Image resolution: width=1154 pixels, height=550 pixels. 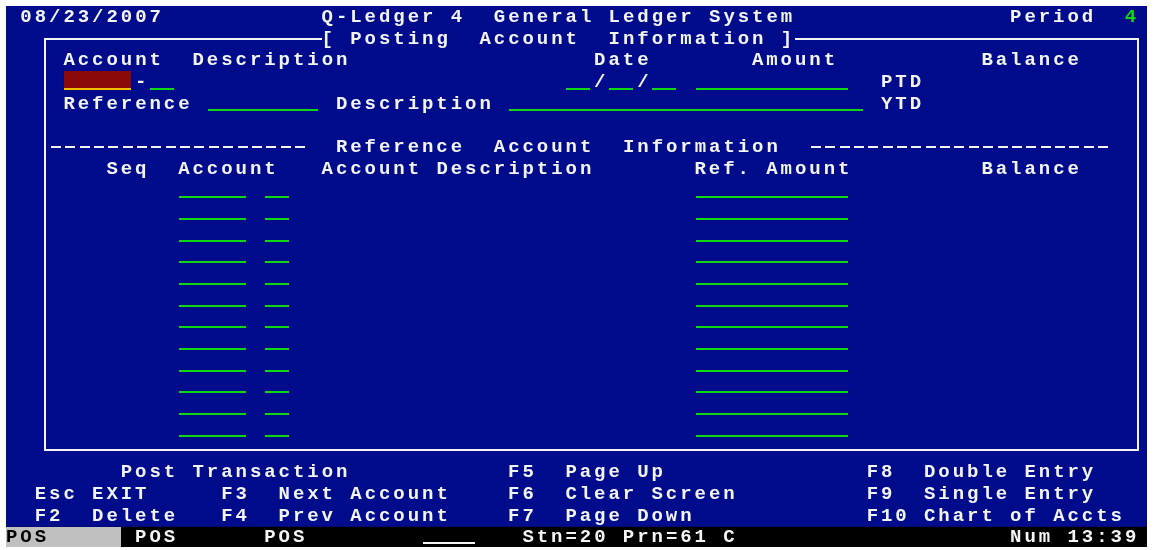 What do you see at coordinates (881, 493) in the screenshot?
I see `key-name: F9` at bounding box center [881, 493].